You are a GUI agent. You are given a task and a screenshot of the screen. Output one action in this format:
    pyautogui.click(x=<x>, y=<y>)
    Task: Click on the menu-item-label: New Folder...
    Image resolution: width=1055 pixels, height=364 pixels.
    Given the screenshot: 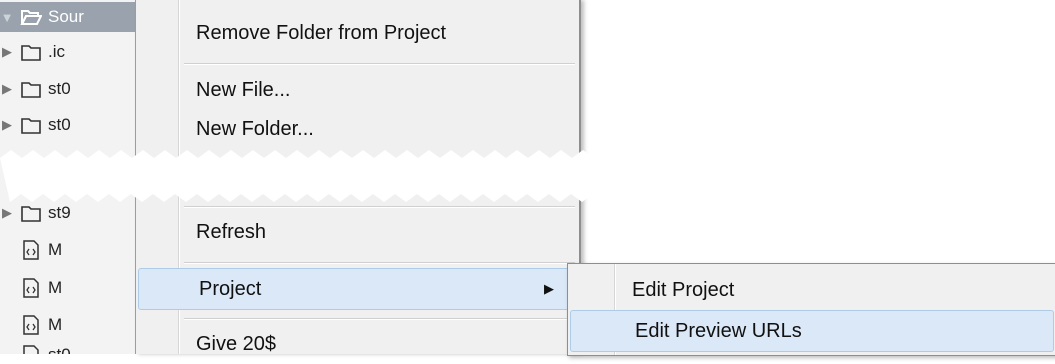 What is the action you would take?
    pyautogui.click(x=255, y=128)
    